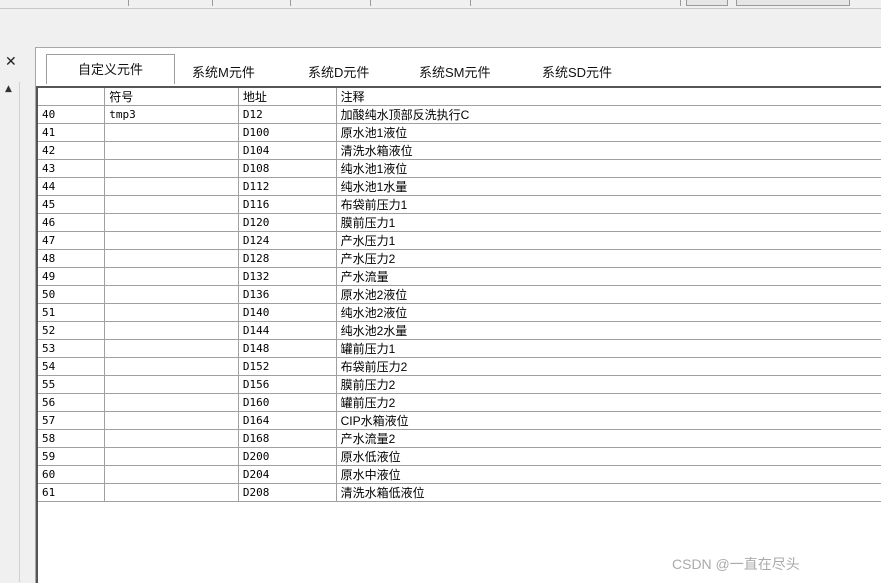  Describe the element at coordinates (608, 312) in the screenshot. I see `comment-cell: 纯水池2液位` at that location.